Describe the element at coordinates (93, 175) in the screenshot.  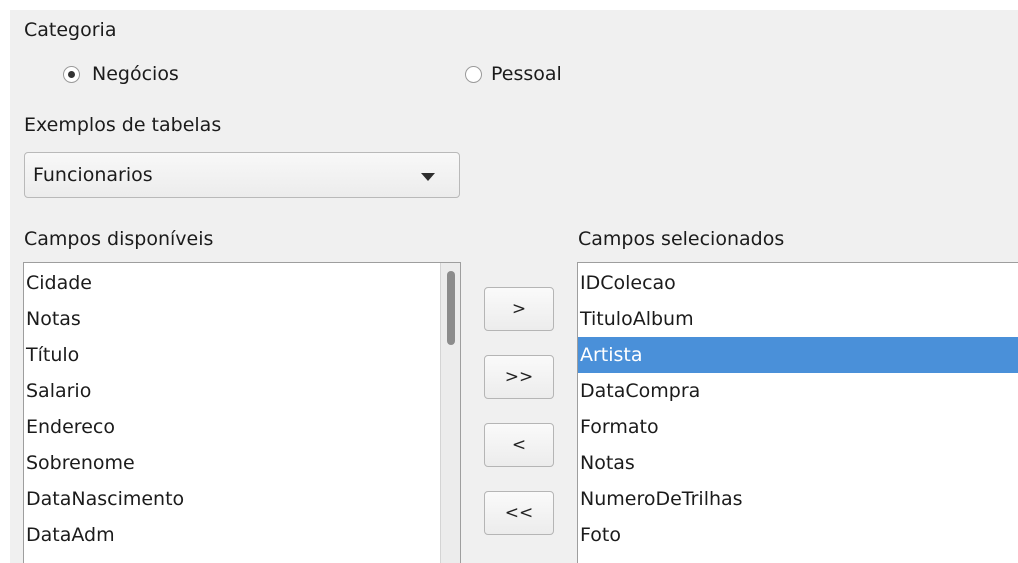
I see `sample-tables-value: Funcionarios` at that location.